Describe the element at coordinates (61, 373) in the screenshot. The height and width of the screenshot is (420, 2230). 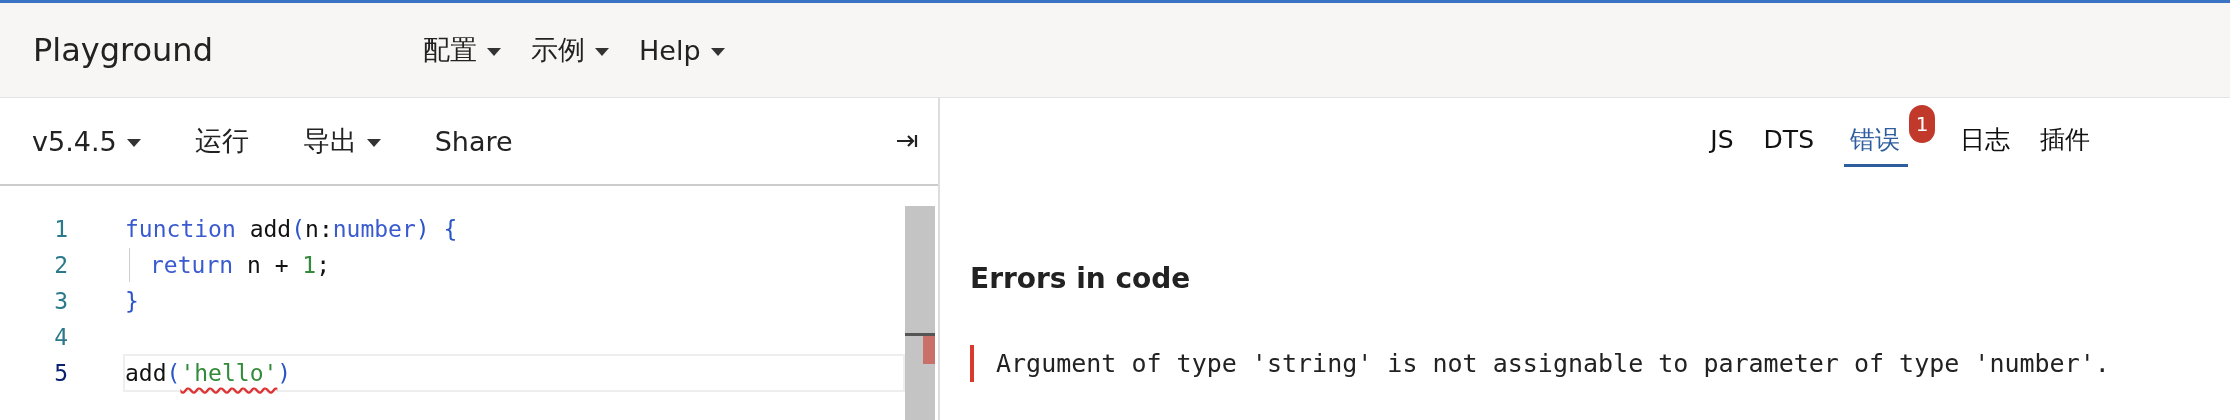
I see `line-number: 5` at that location.